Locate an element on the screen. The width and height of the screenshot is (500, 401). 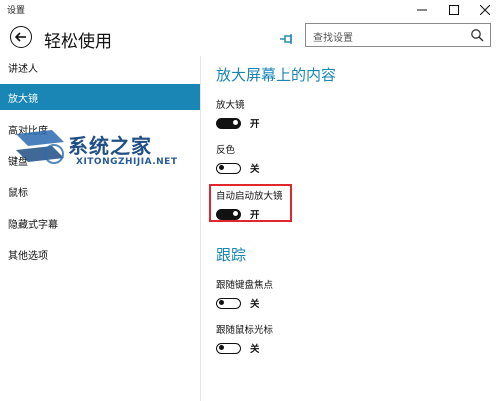
sidebar-item-label: 隐藏式字幕 is located at coordinates (33, 225).